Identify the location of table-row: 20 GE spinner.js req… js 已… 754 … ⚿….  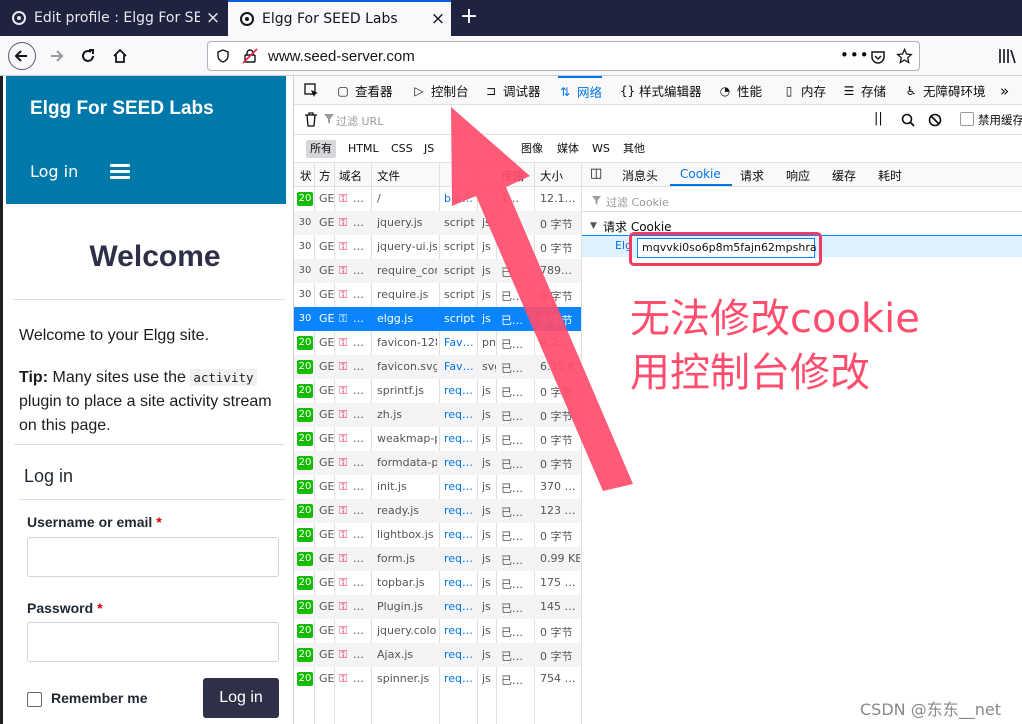
(437, 679).